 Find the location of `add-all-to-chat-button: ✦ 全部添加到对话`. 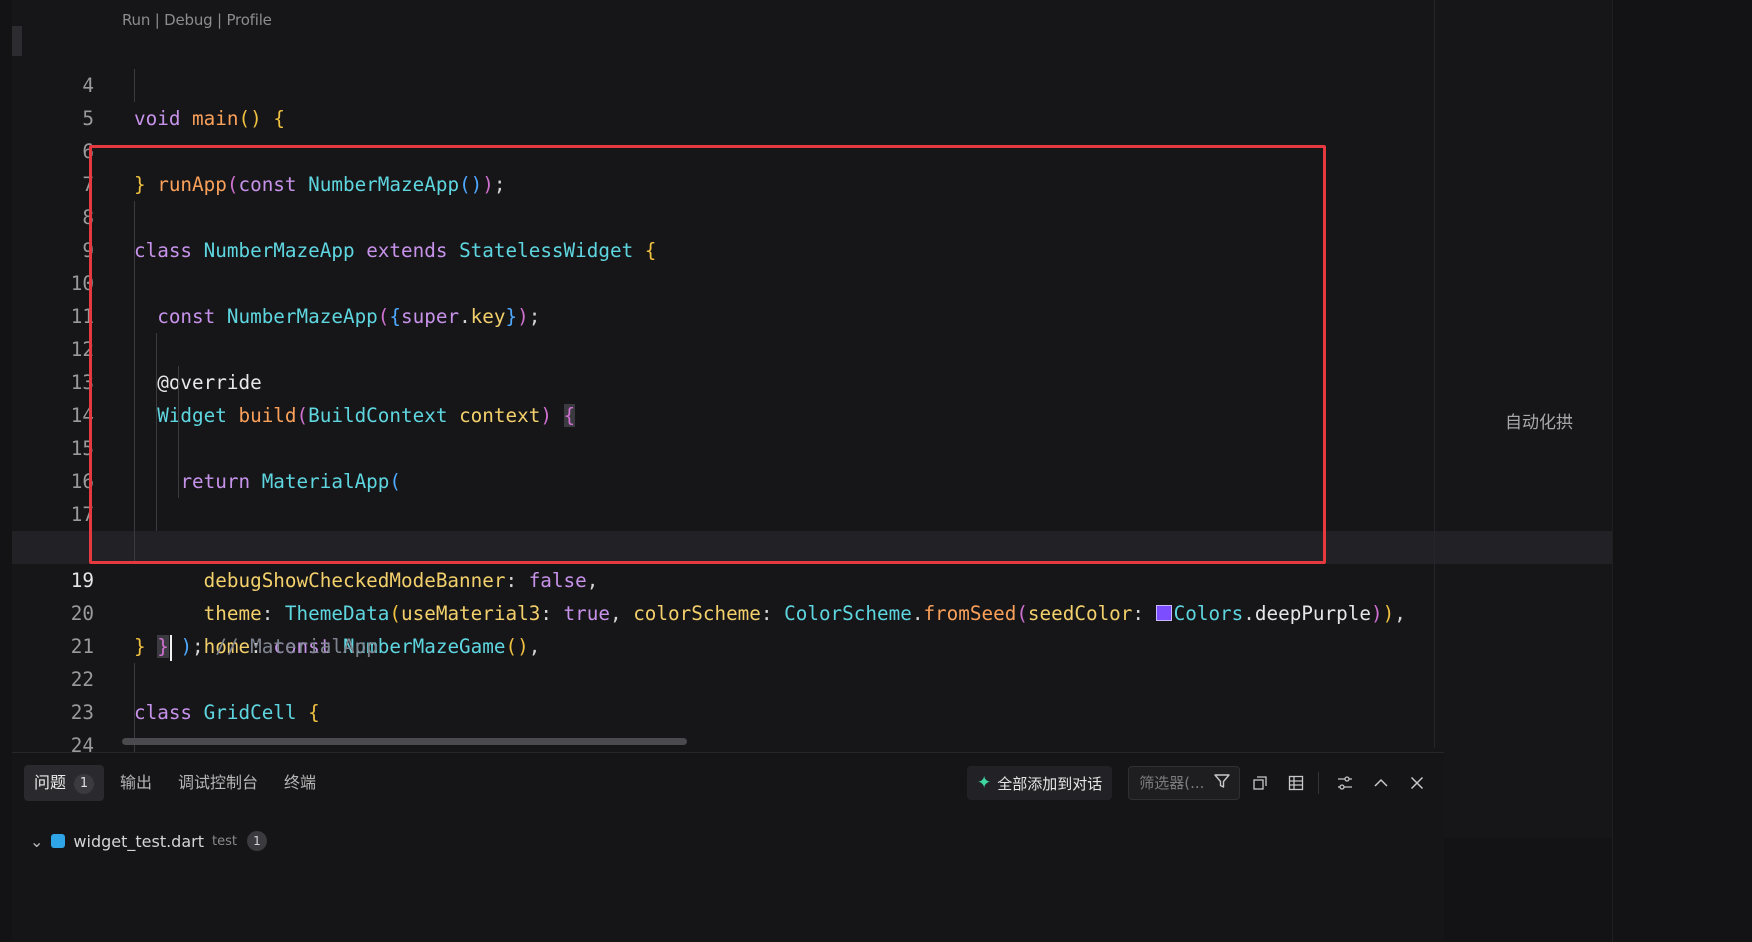

add-all-to-chat-button: ✦ 全部添加到对话 is located at coordinates (1040, 783).